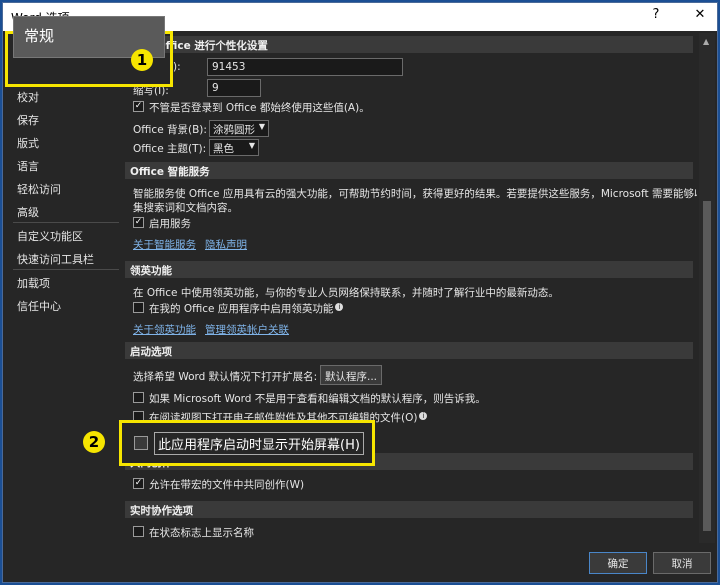  What do you see at coordinates (305, 67) in the screenshot?
I see `username-input: 91453` at bounding box center [305, 67].